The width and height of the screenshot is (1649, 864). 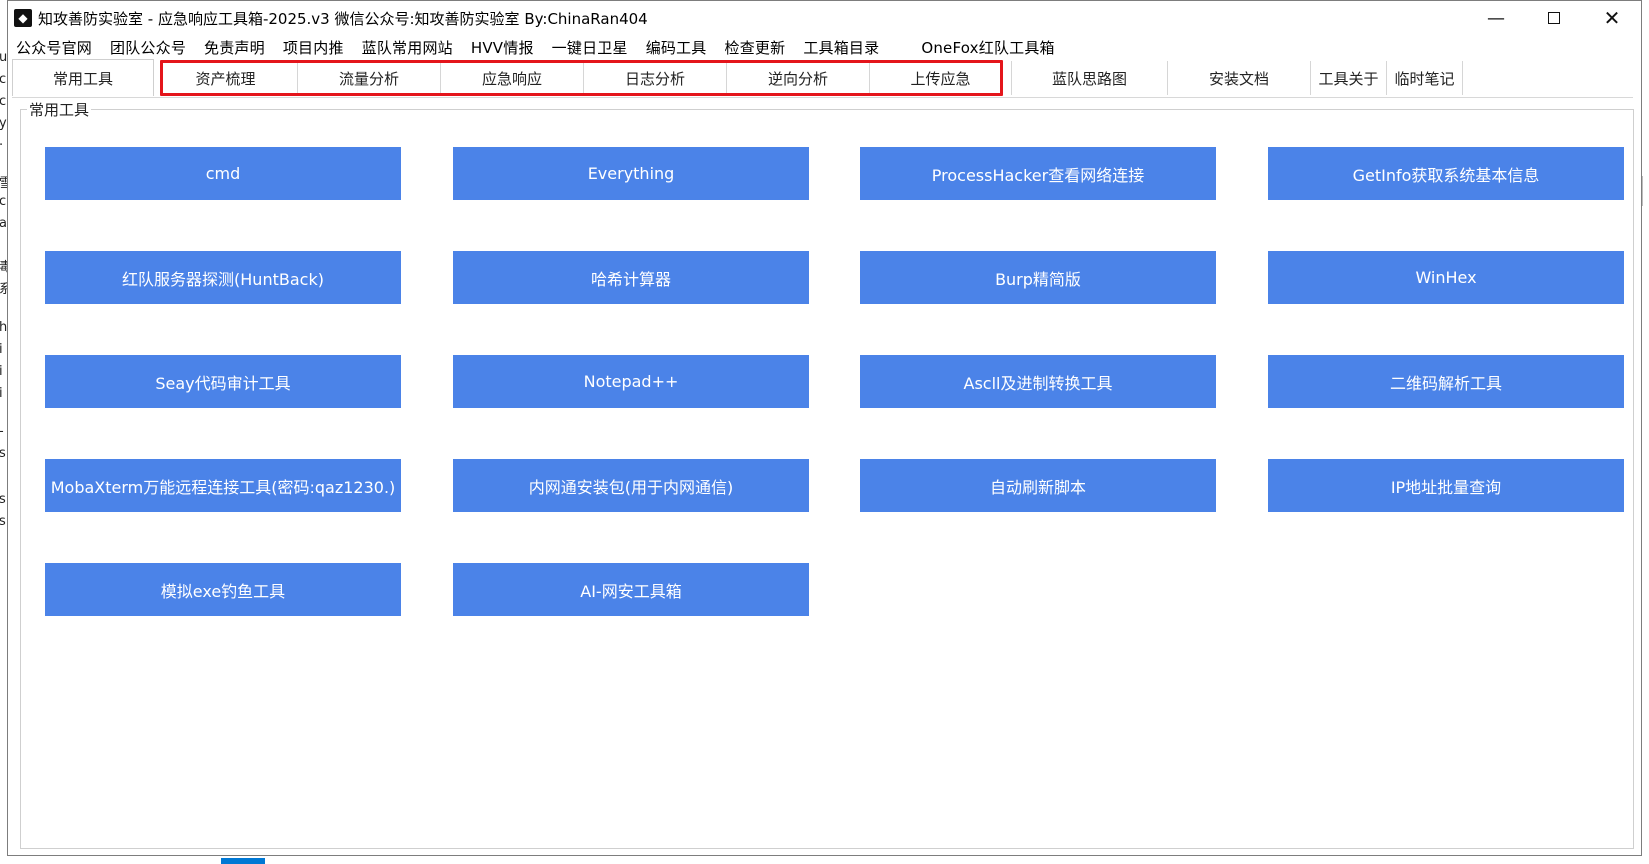 I want to click on menu-hvv-intel: HVV情报, so click(x=502, y=47).